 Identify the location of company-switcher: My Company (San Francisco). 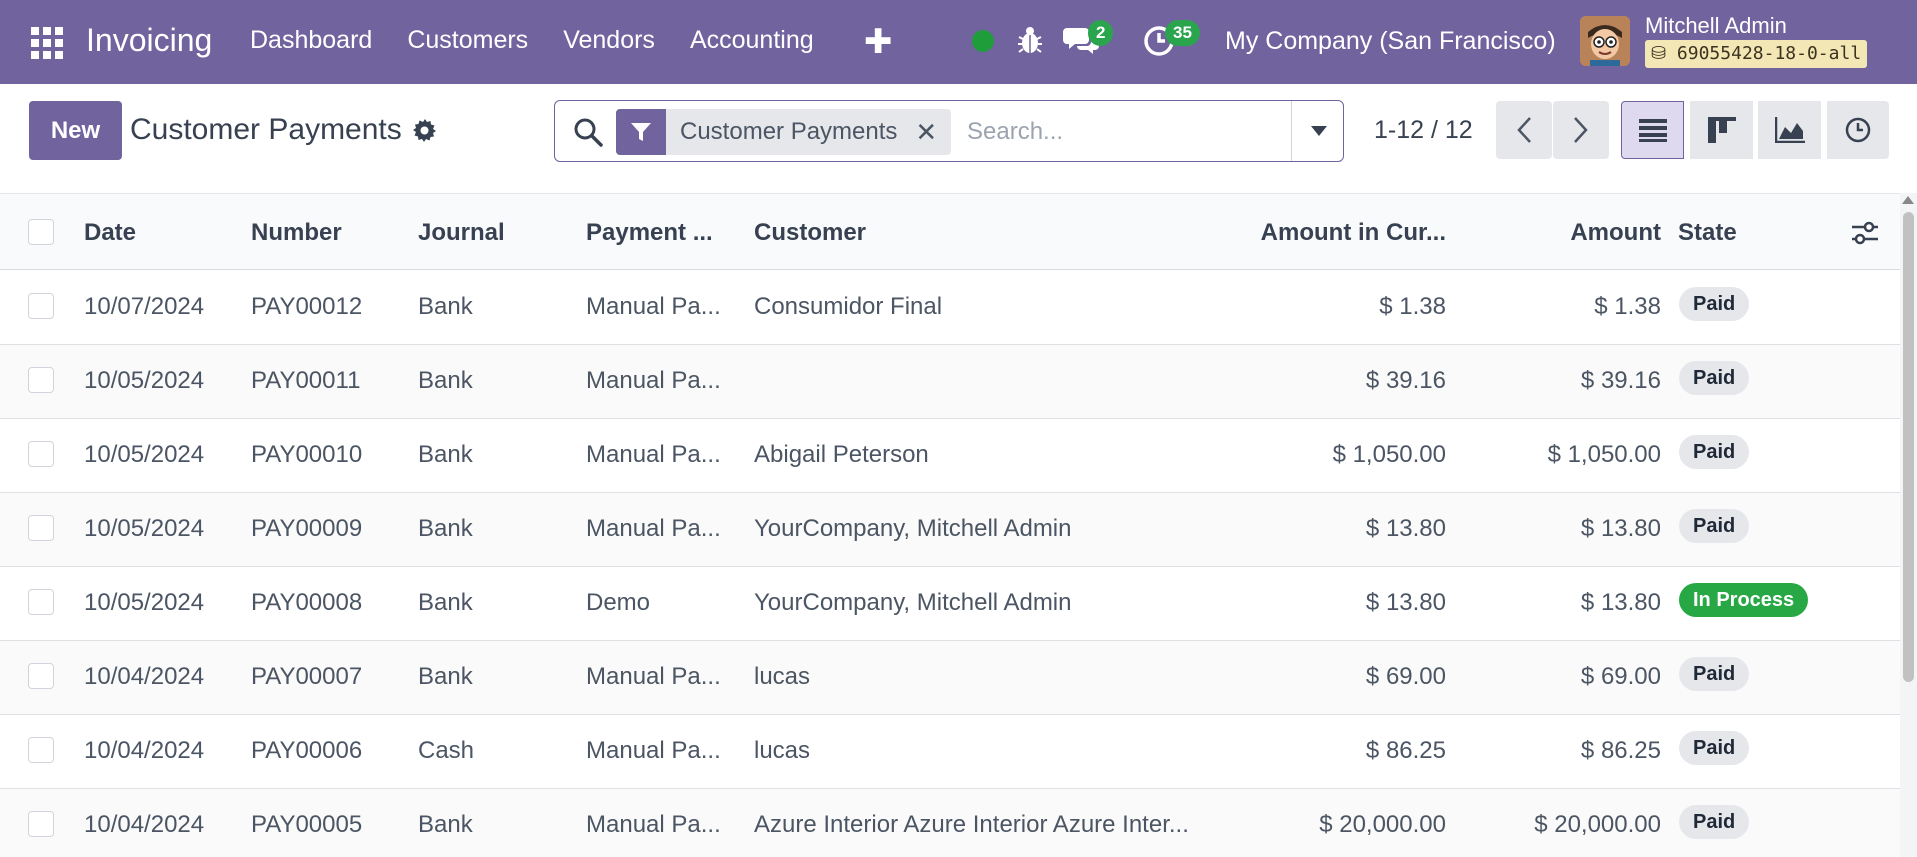
(1390, 41).